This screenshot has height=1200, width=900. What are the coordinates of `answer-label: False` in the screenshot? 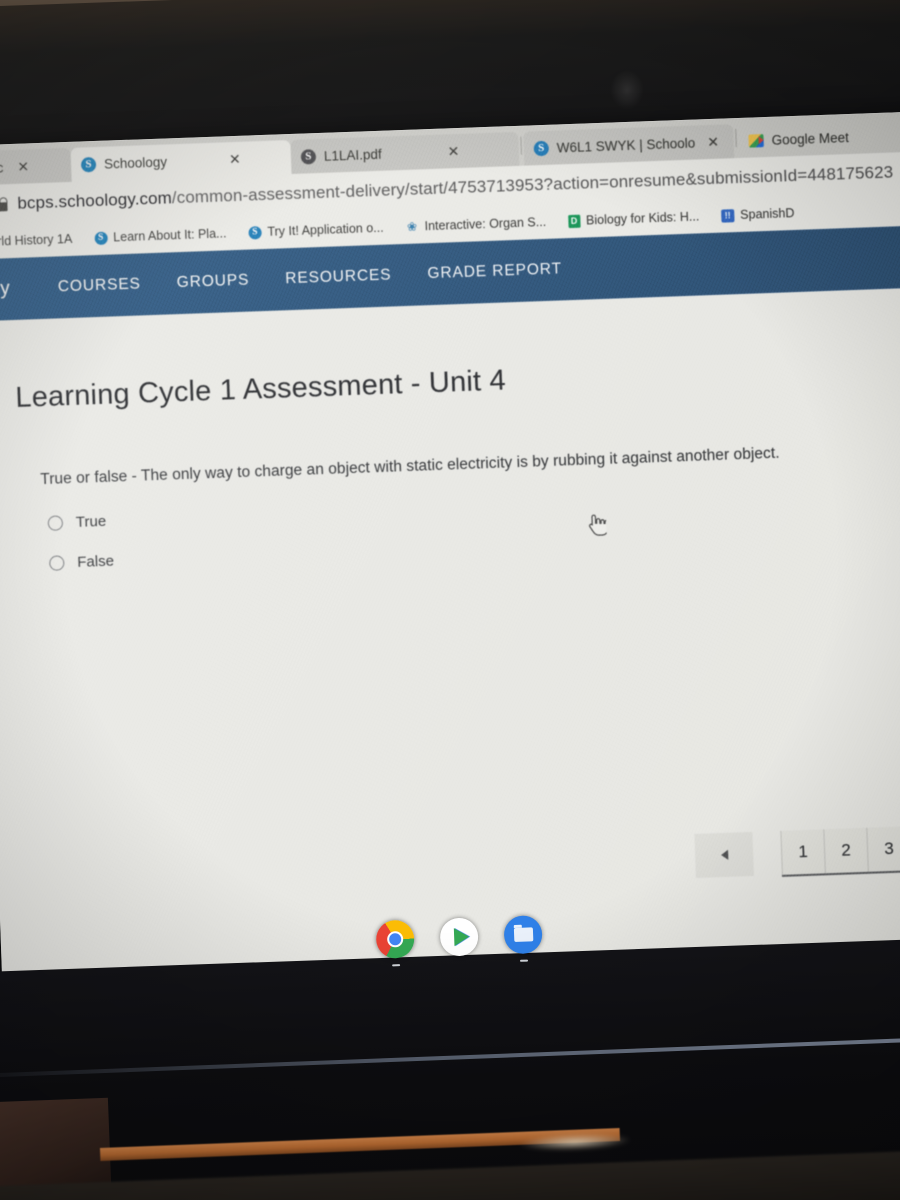 It's located at (95, 561).